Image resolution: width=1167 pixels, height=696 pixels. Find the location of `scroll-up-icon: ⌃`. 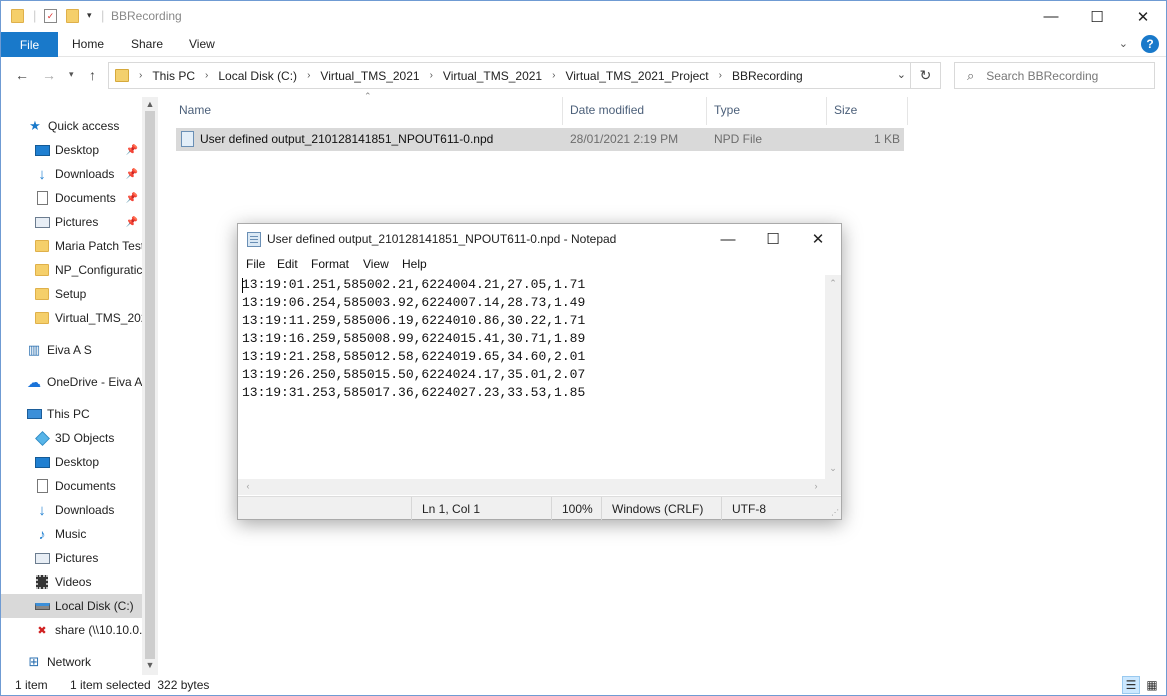

scroll-up-icon: ⌃ is located at coordinates (833, 283).